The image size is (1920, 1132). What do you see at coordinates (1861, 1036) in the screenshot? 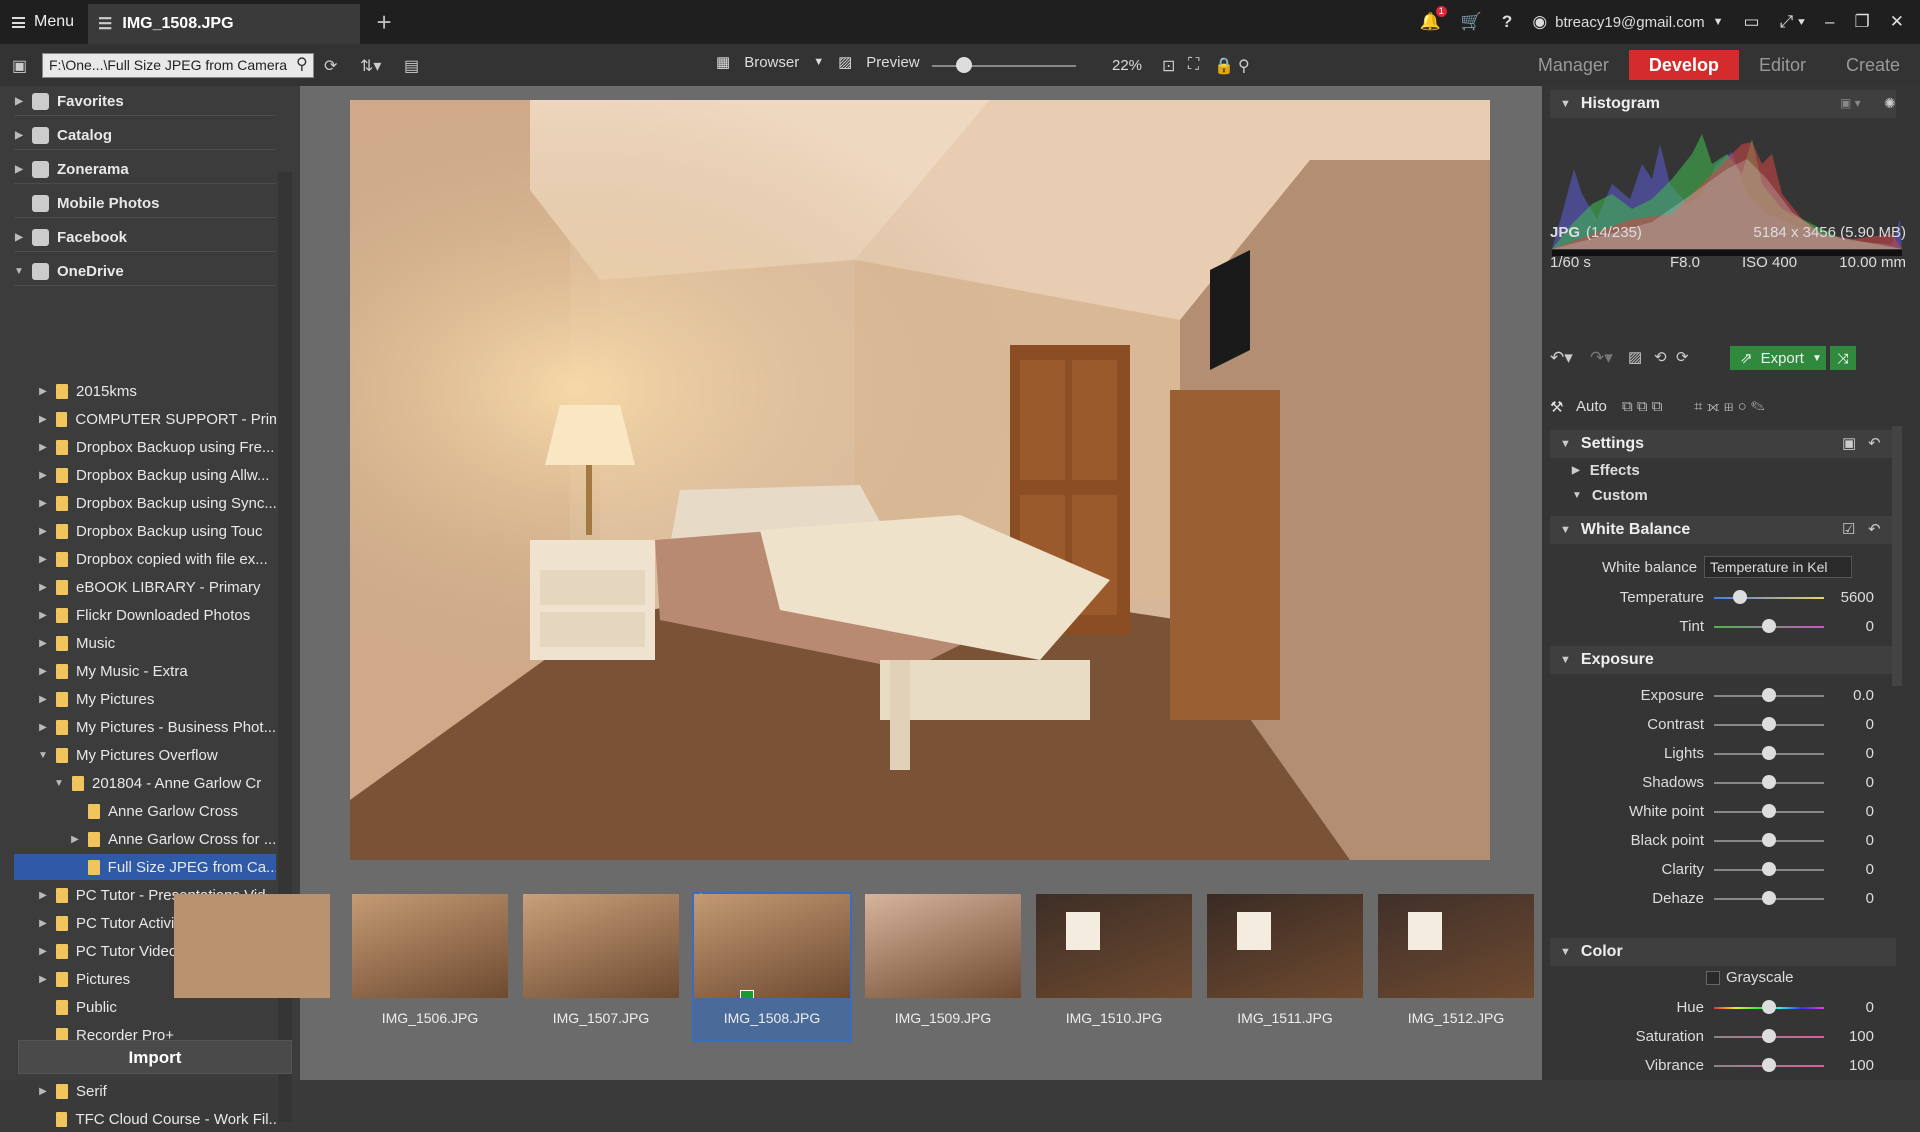
I see `slider-value: 100` at bounding box center [1861, 1036].